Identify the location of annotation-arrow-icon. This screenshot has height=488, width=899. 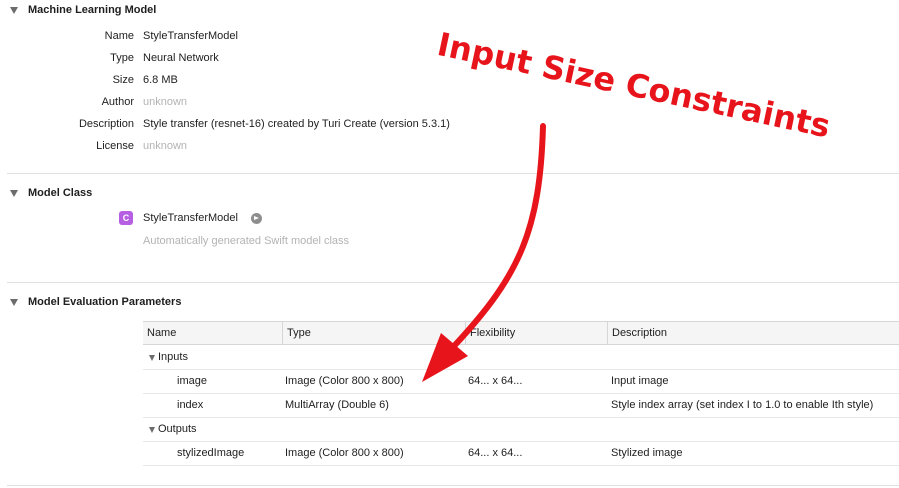
(484, 252).